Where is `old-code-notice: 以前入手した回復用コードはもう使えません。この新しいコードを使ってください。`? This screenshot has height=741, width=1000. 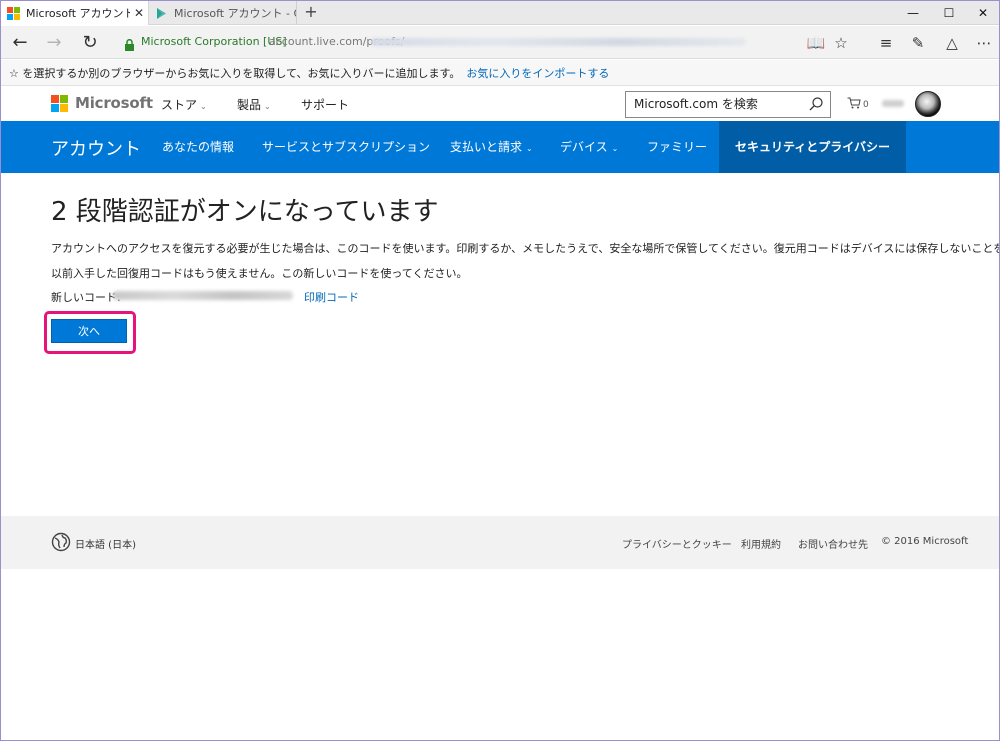 old-code-notice: 以前入手した回復用コードはもう使えません。この新しいコードを使ってください。 is located at coordinates (259, 273).